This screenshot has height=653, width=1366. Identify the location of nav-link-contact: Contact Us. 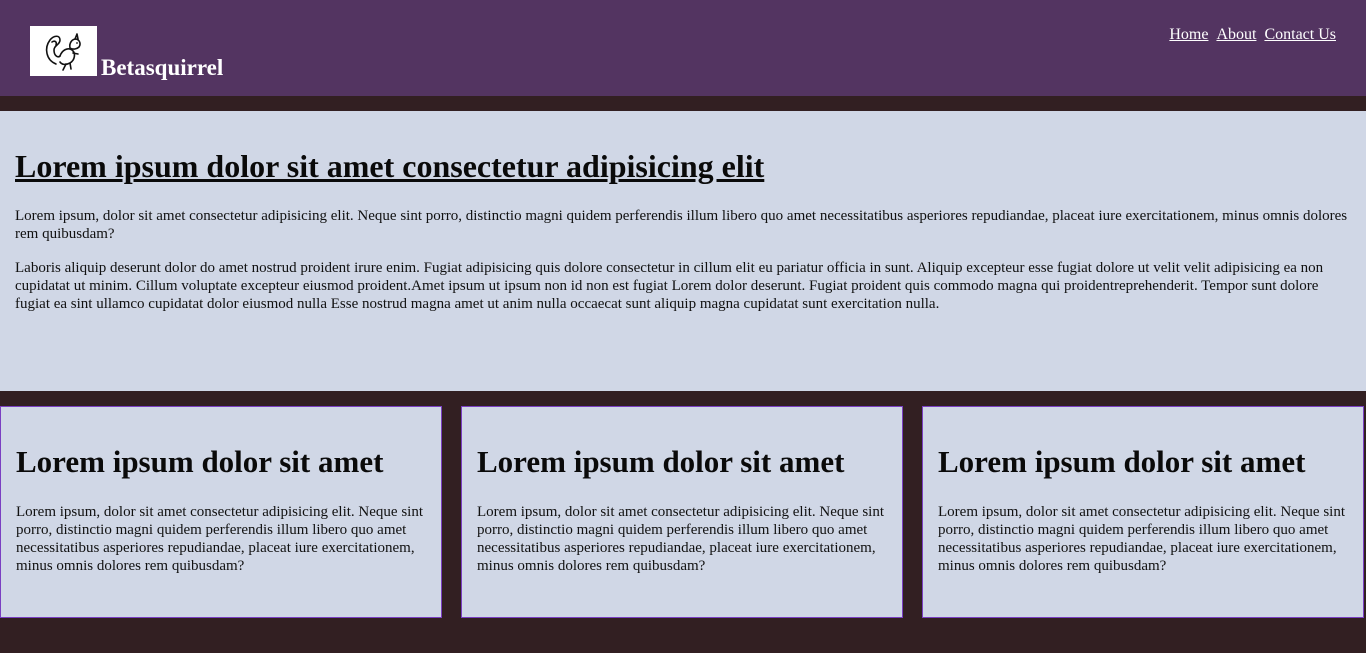
(1300, 34).